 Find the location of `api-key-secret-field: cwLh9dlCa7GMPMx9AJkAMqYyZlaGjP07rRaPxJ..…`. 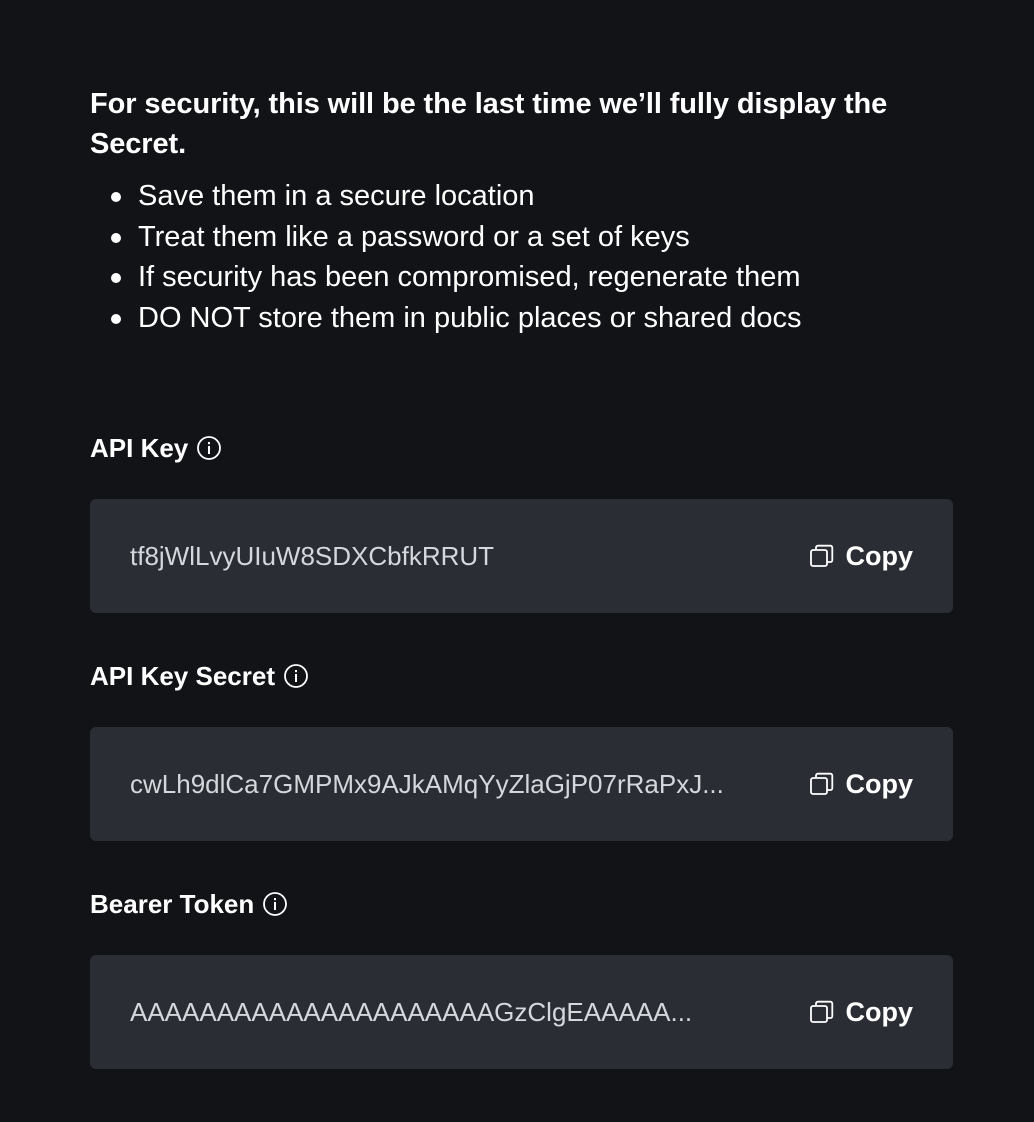

api-key-secret-field: cwLh9dlCa7GMPMx9AJkAMqYyZlaGjP07rRaPxJ..… is located at coordinates (521, 784).